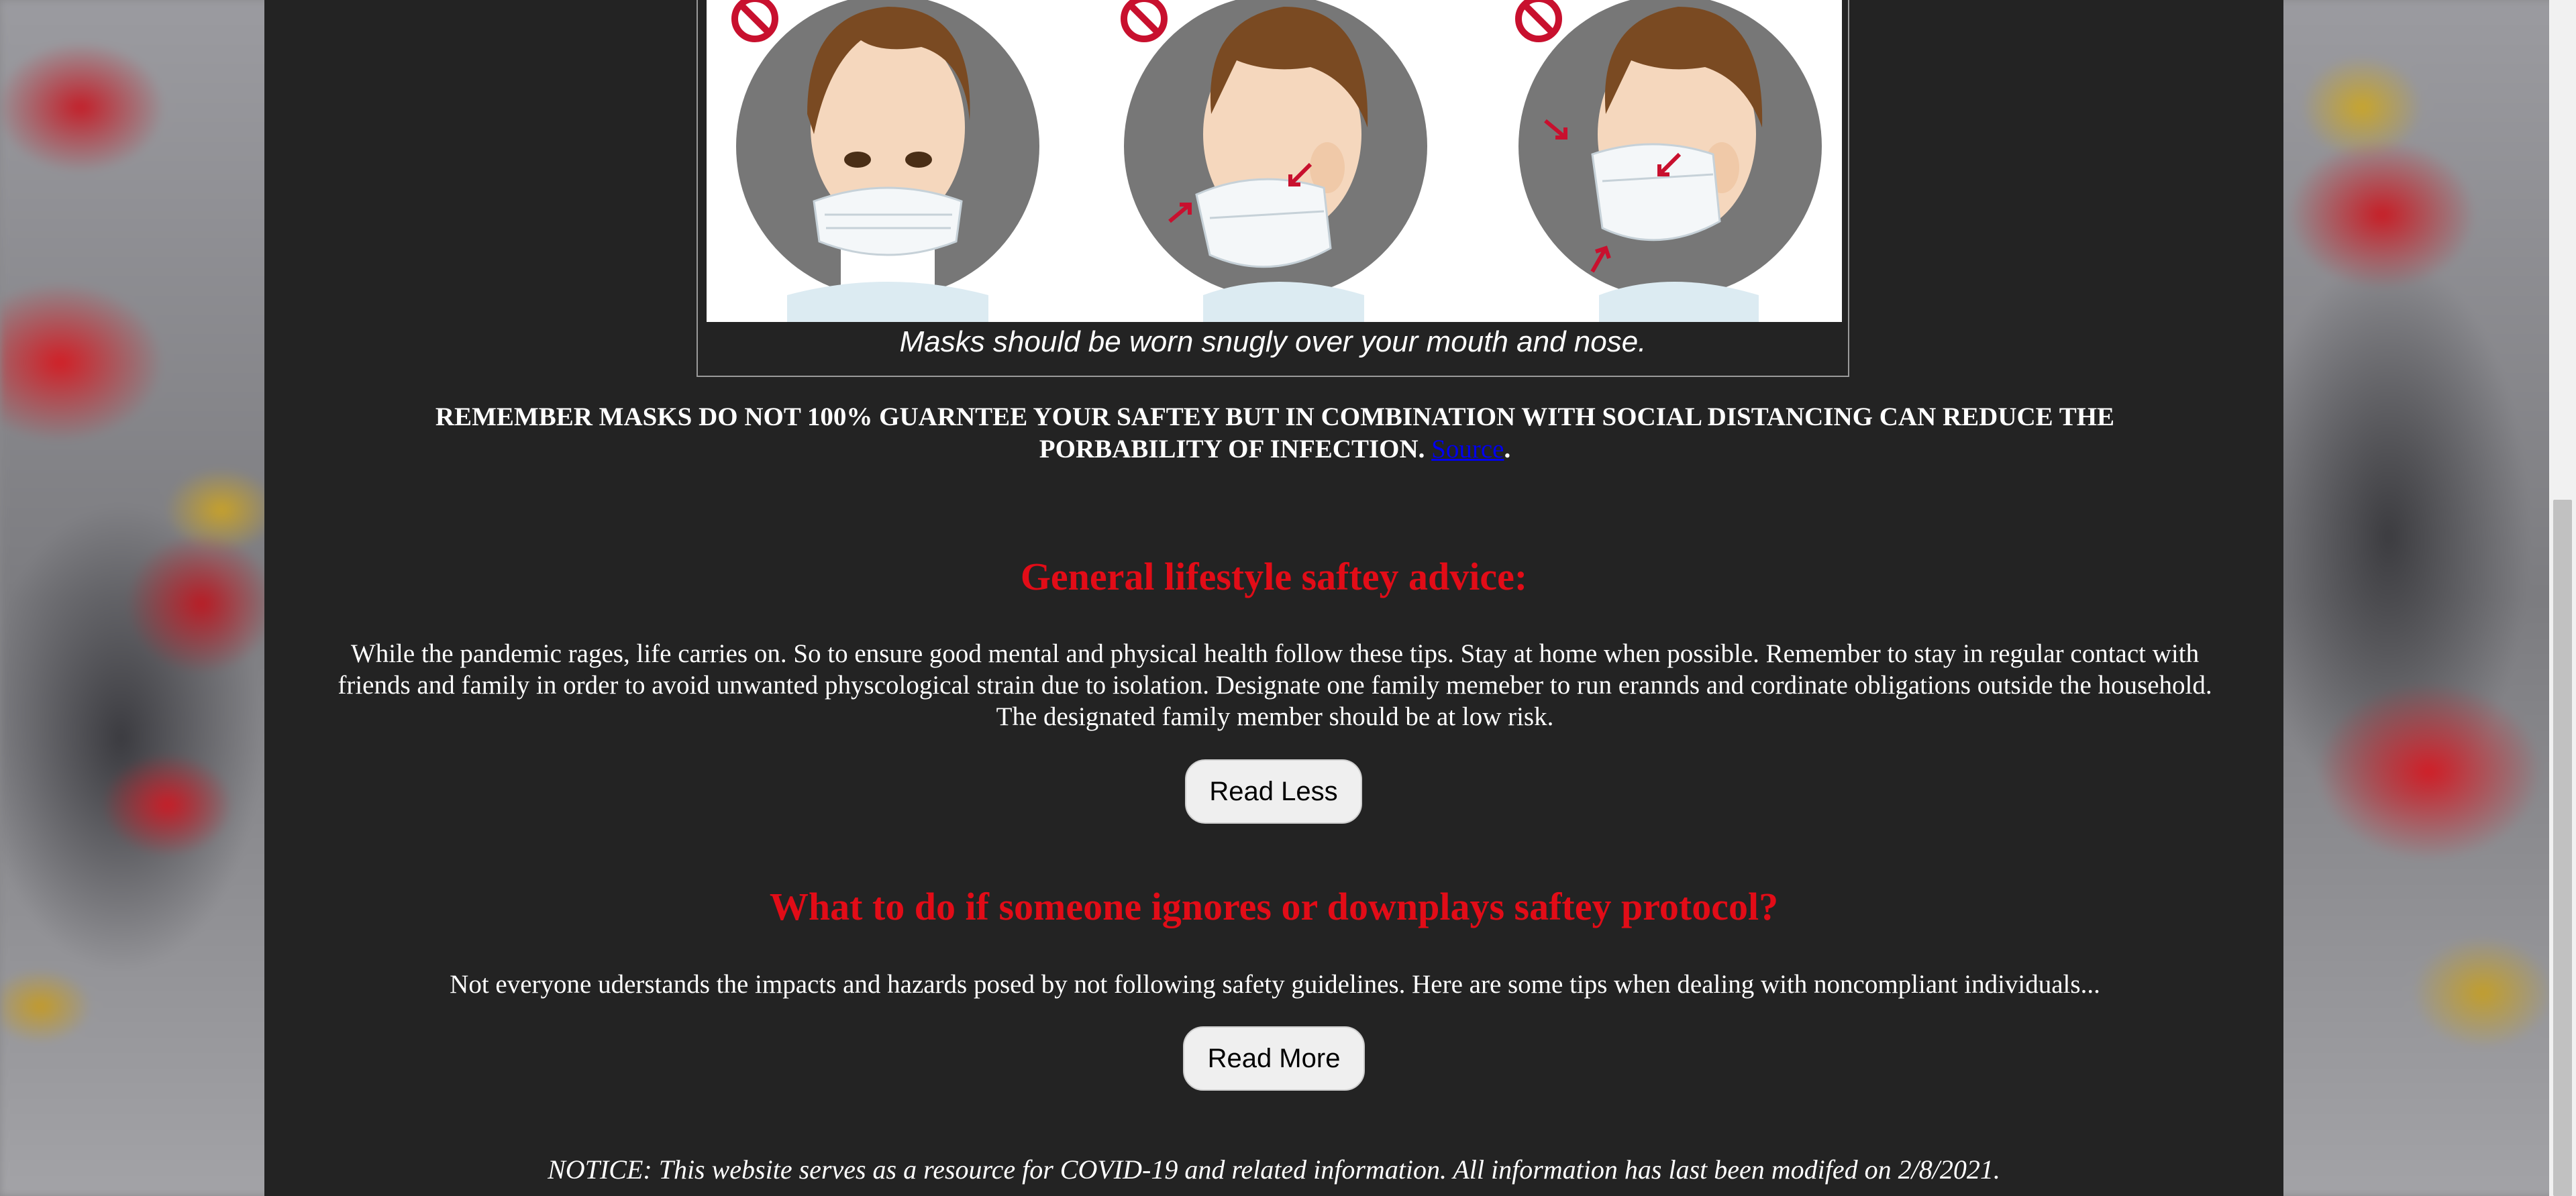  What do you see at coordinates (885, 161) in the screenshot?
I see `mask-illustration-front` at bounding box center [885, 161].